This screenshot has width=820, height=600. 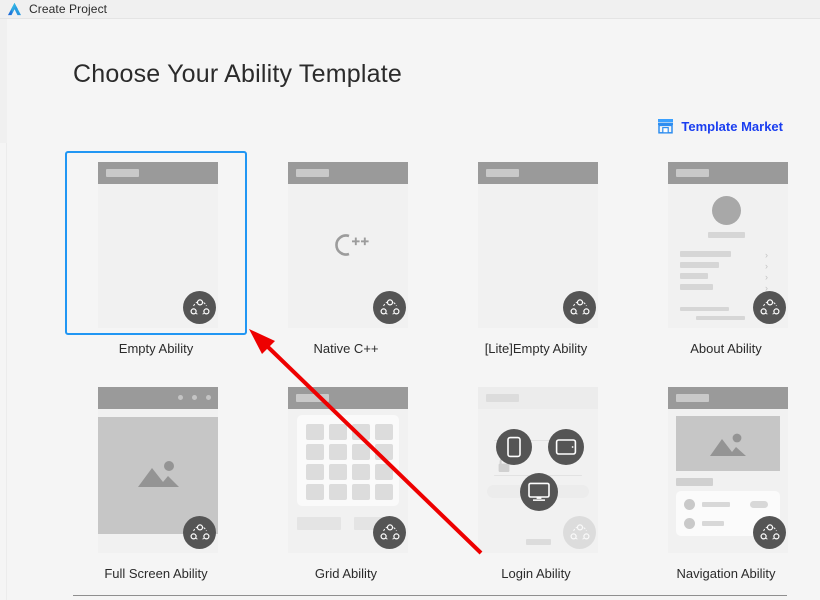 I want to click on preview-footer-placeholder, so click(x=538, y=542).